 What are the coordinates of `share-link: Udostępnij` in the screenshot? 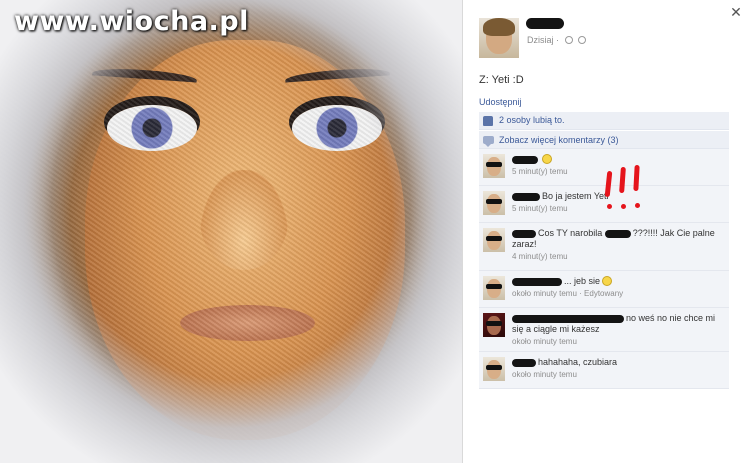 It's located at (500, 102).